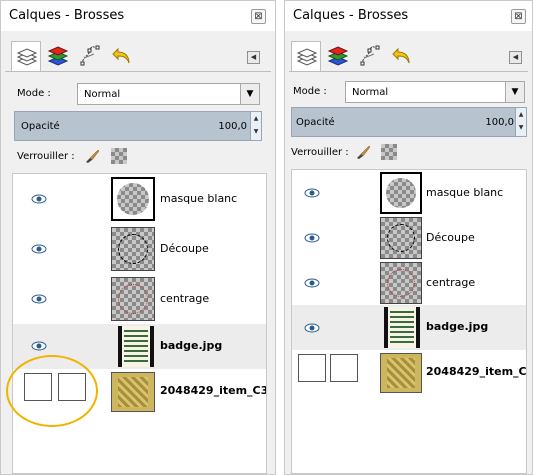  What do you see at coordinates (312, 368) in the screenshot?
I see `eye-toggle-box` at bounding box center [312, 368].